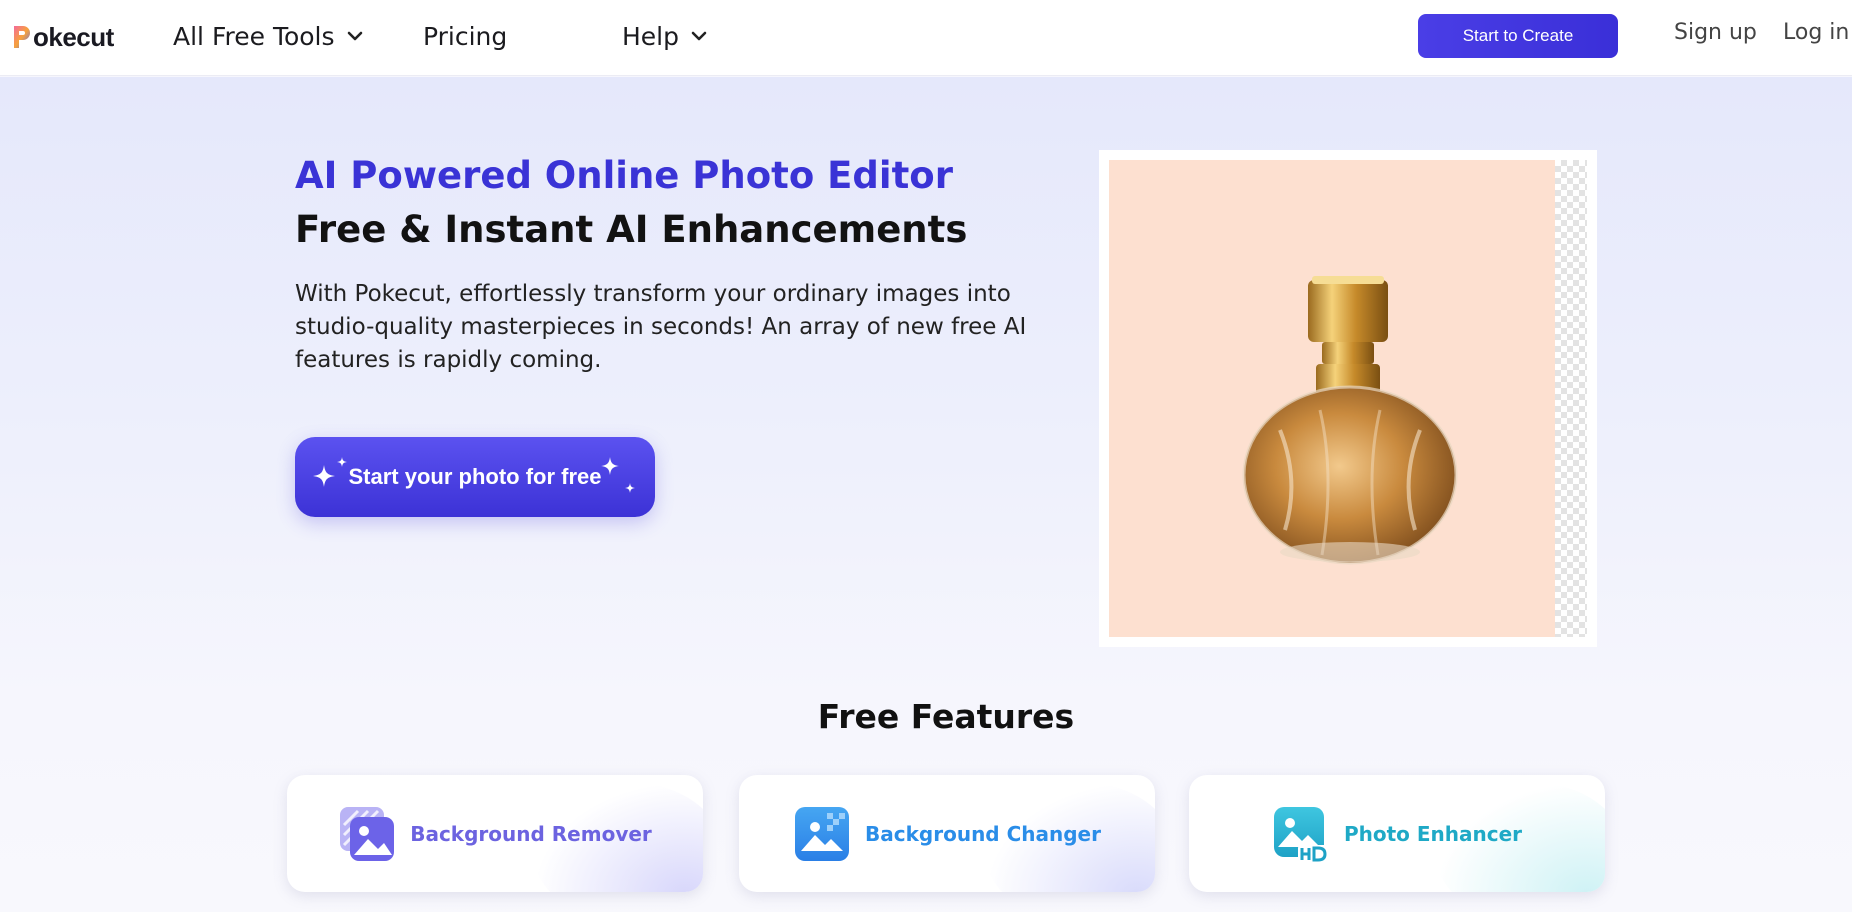 The image size is (1852, 912). Describe the element at coordinates (531, 833) in the screenshot. I see `feature-label: Background Remover` at that location.